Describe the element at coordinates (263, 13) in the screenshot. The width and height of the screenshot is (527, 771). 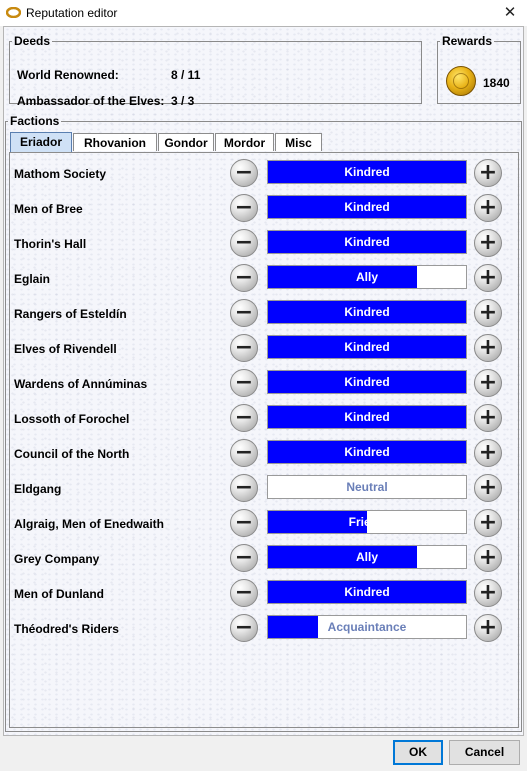
I see `title-bar: Reputation editor ✕` at that location.